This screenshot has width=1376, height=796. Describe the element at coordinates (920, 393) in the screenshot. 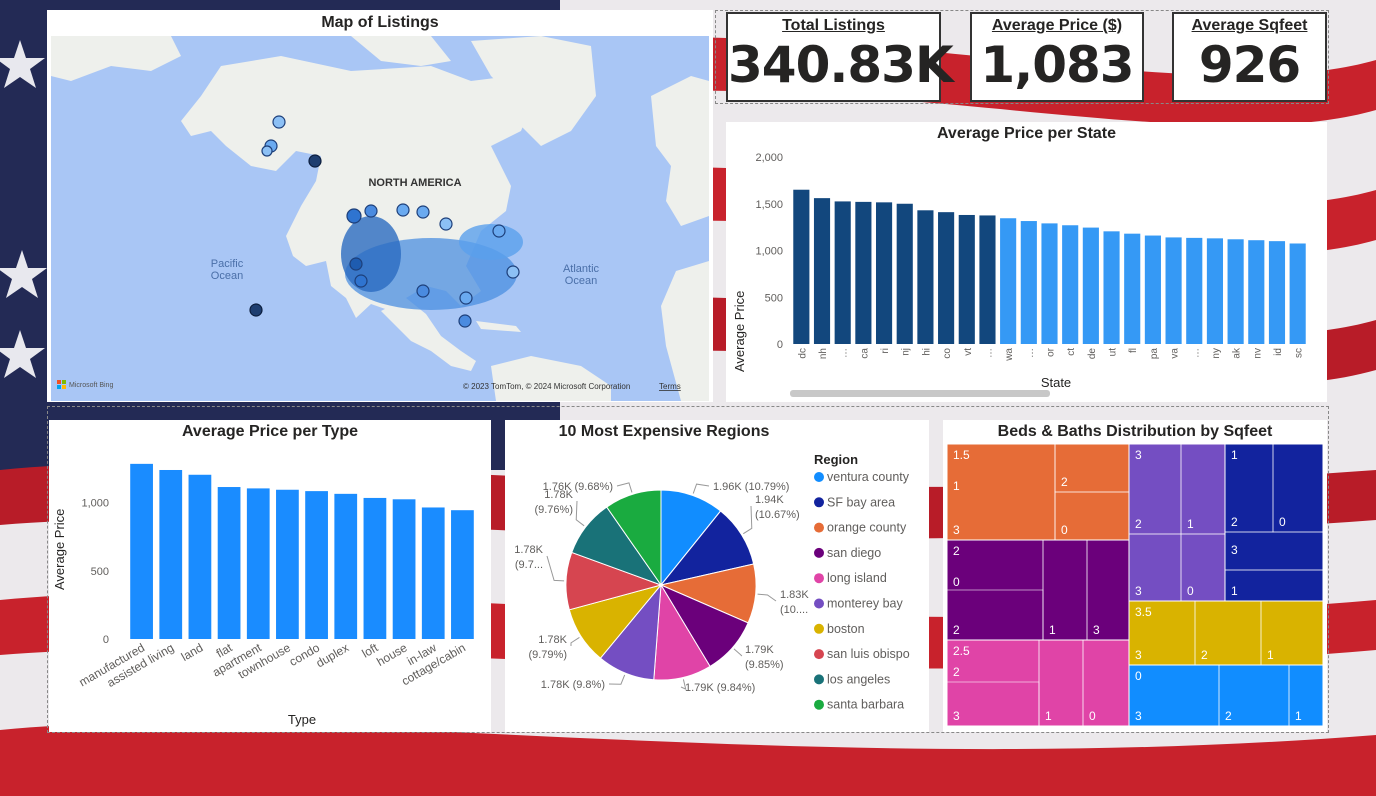

I see `state-chart-scrollbar` at that location.